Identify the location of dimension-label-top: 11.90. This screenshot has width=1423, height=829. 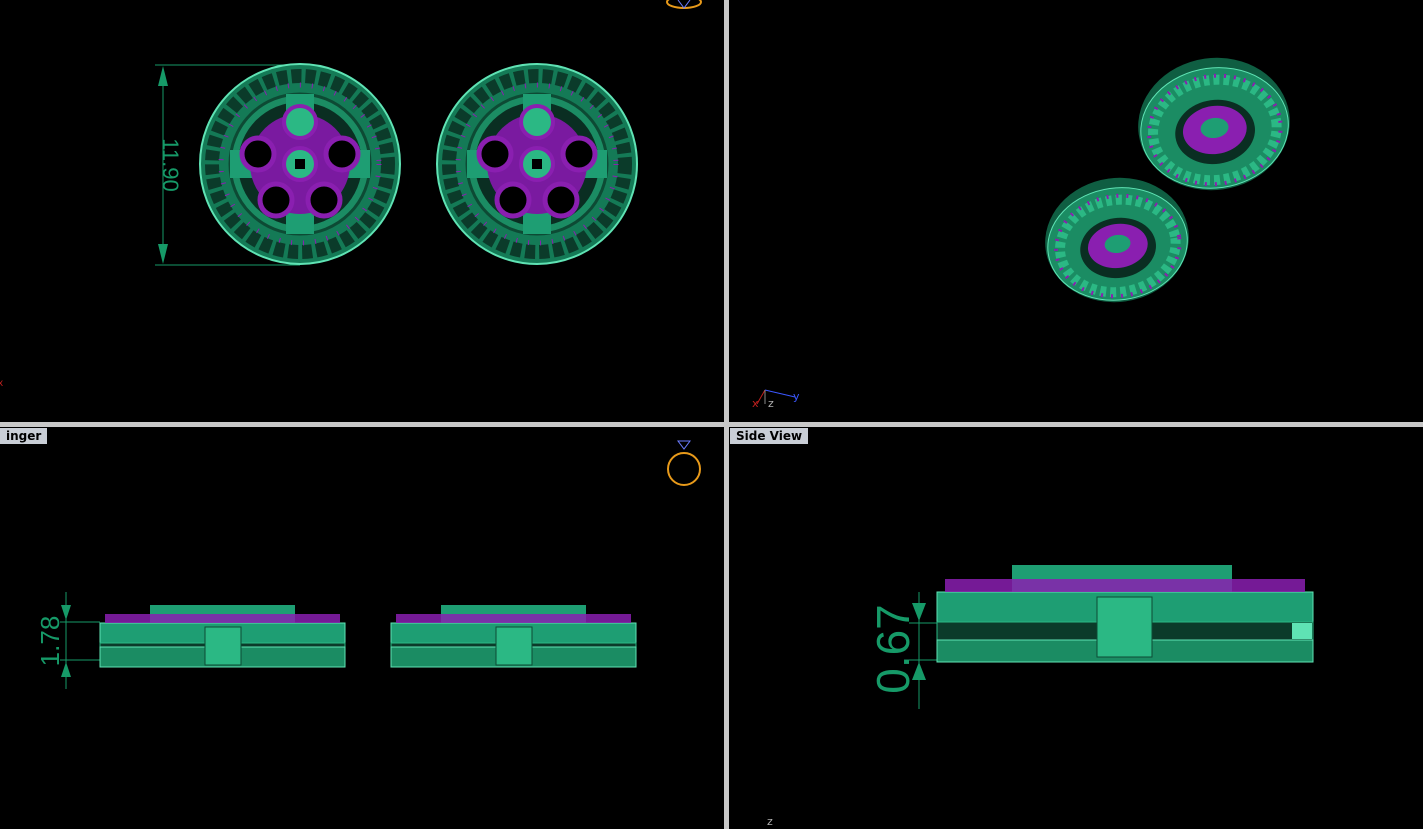
(170, 164).